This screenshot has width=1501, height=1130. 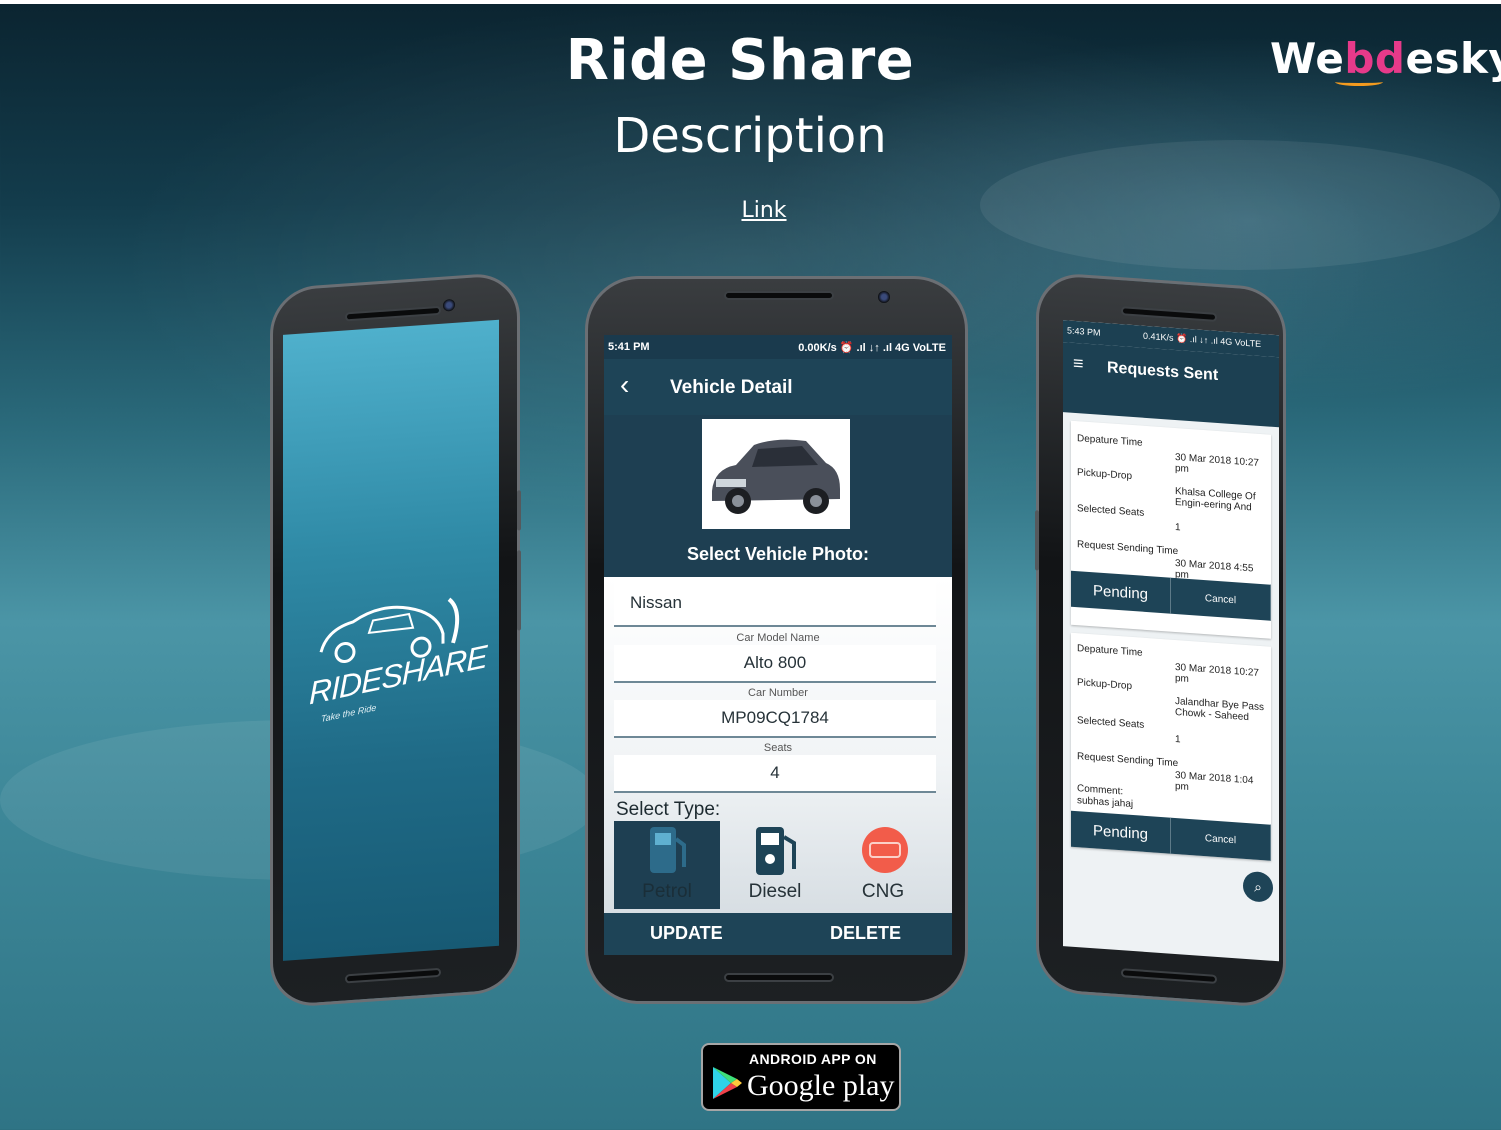 What do you see at coordinates (750, 2) in the screenshot?
I see `top-border` at bounding box center [750, 2].